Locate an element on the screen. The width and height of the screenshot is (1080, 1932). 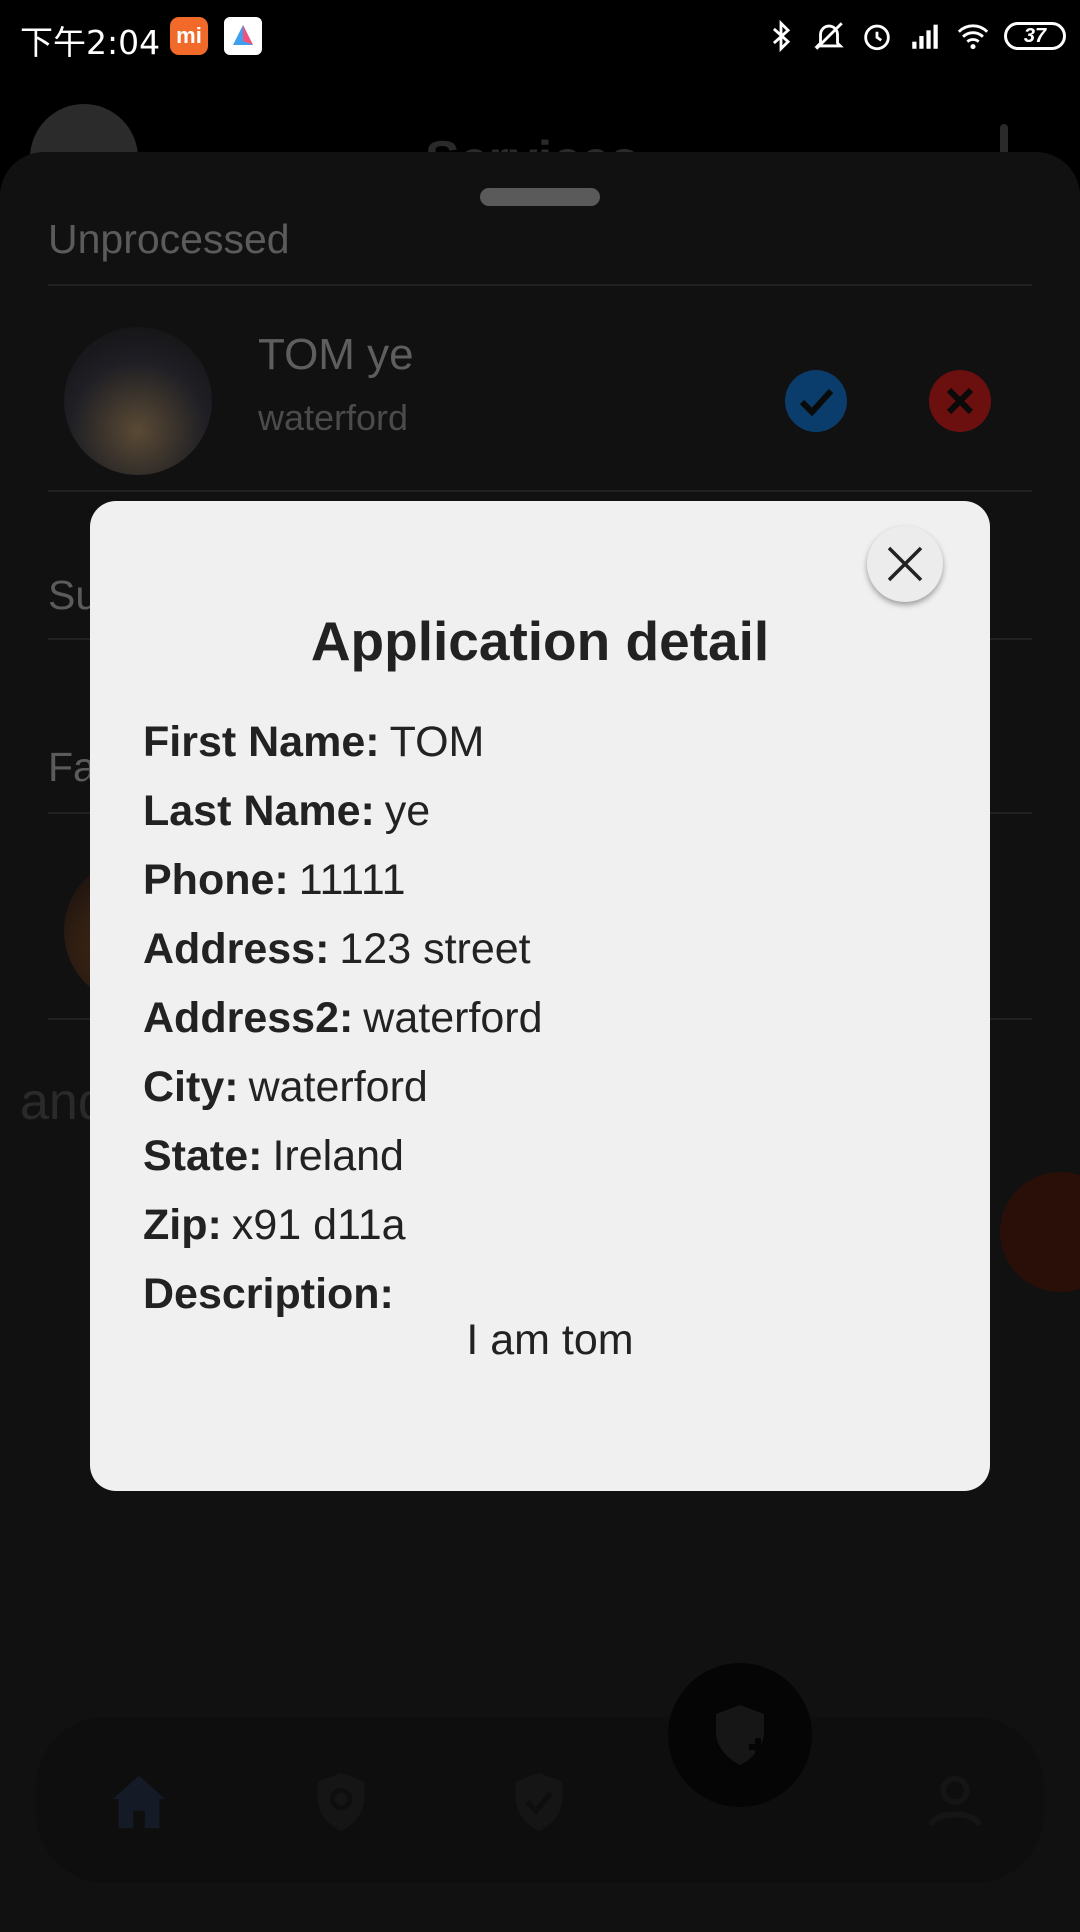
request-name: TOM ye is located at coordinates (336, 354).